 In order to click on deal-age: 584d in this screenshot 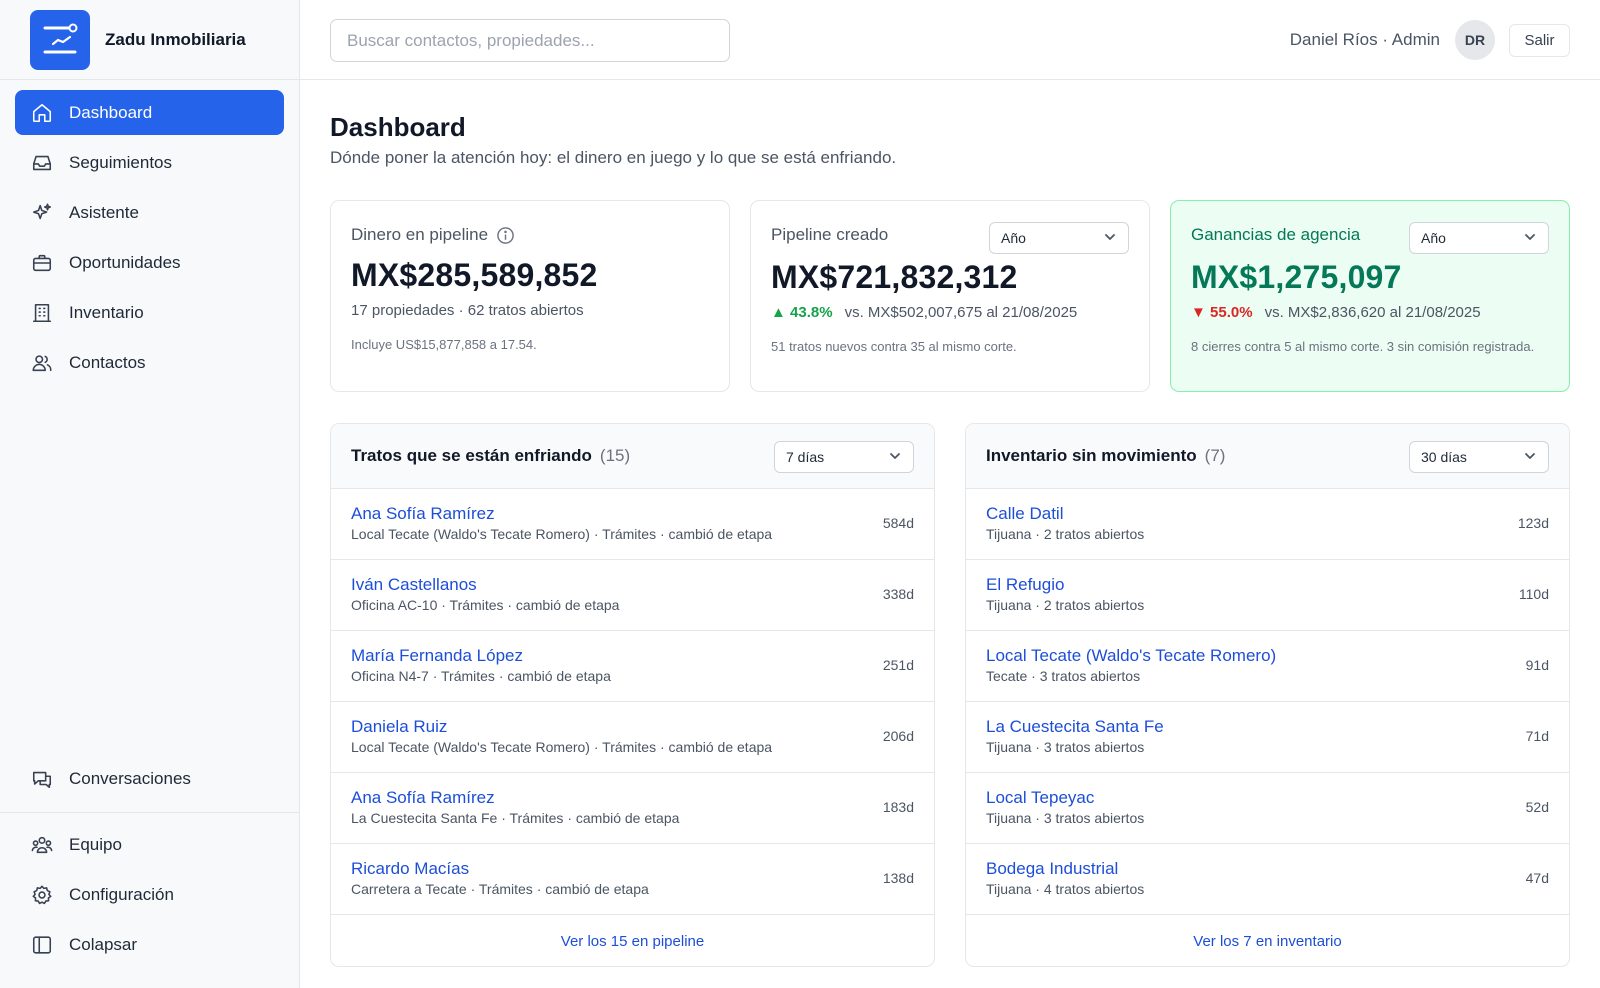, I will do `click(898, 523)`.